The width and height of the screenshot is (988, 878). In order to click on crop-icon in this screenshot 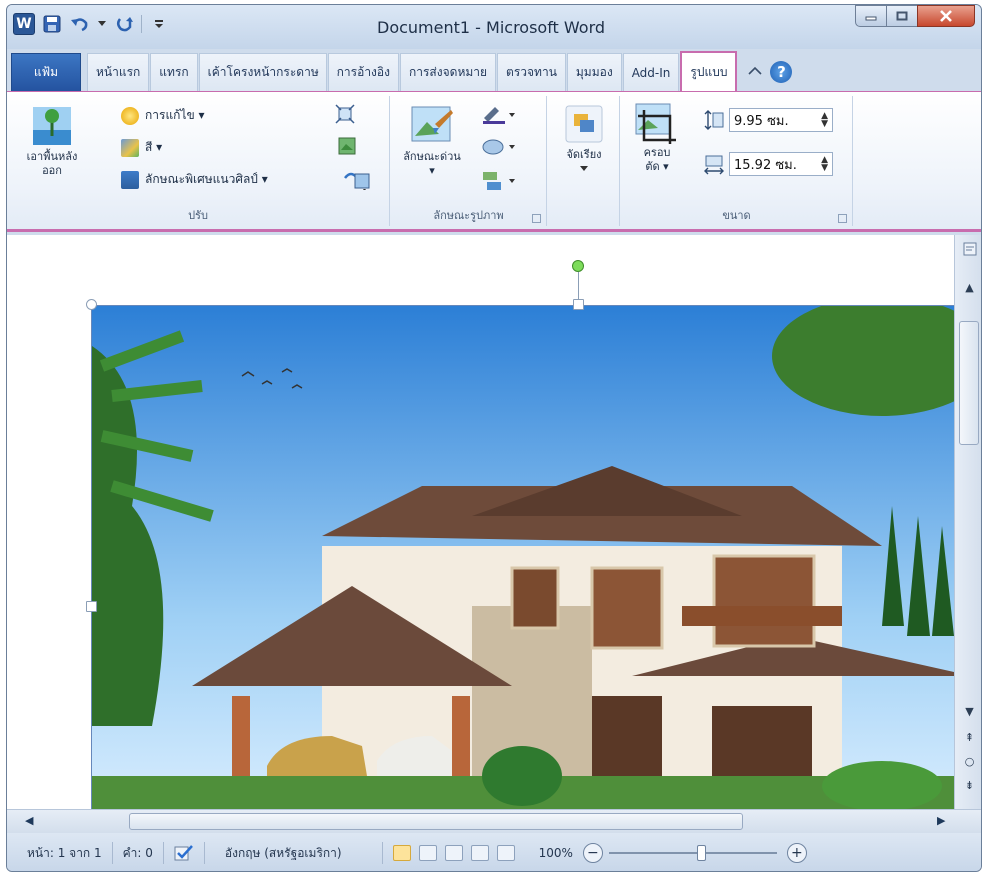, I will do `click(655, 123)`.